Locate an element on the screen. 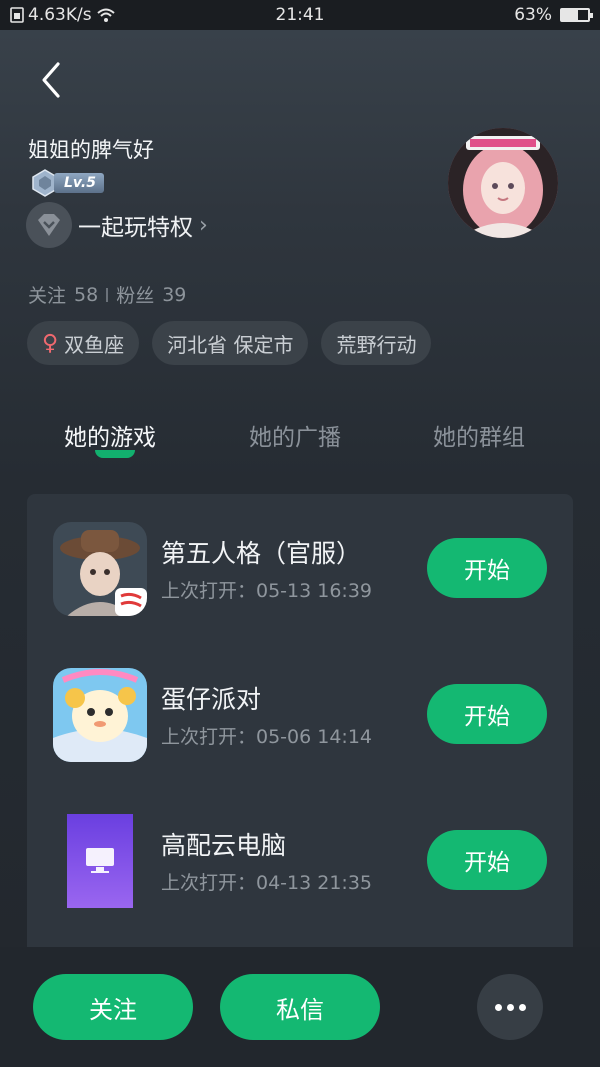  start-button-cloud-pc: 开始 is located at coordinates (487, 860).